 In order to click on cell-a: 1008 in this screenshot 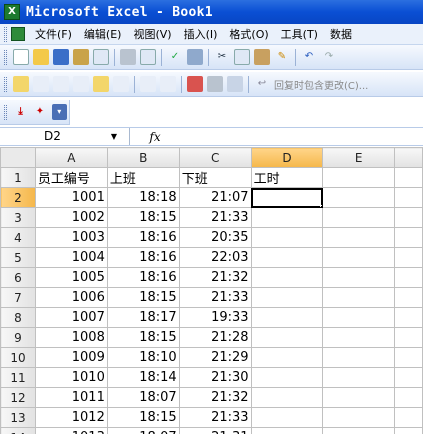, I will do `click(71, 337)`.